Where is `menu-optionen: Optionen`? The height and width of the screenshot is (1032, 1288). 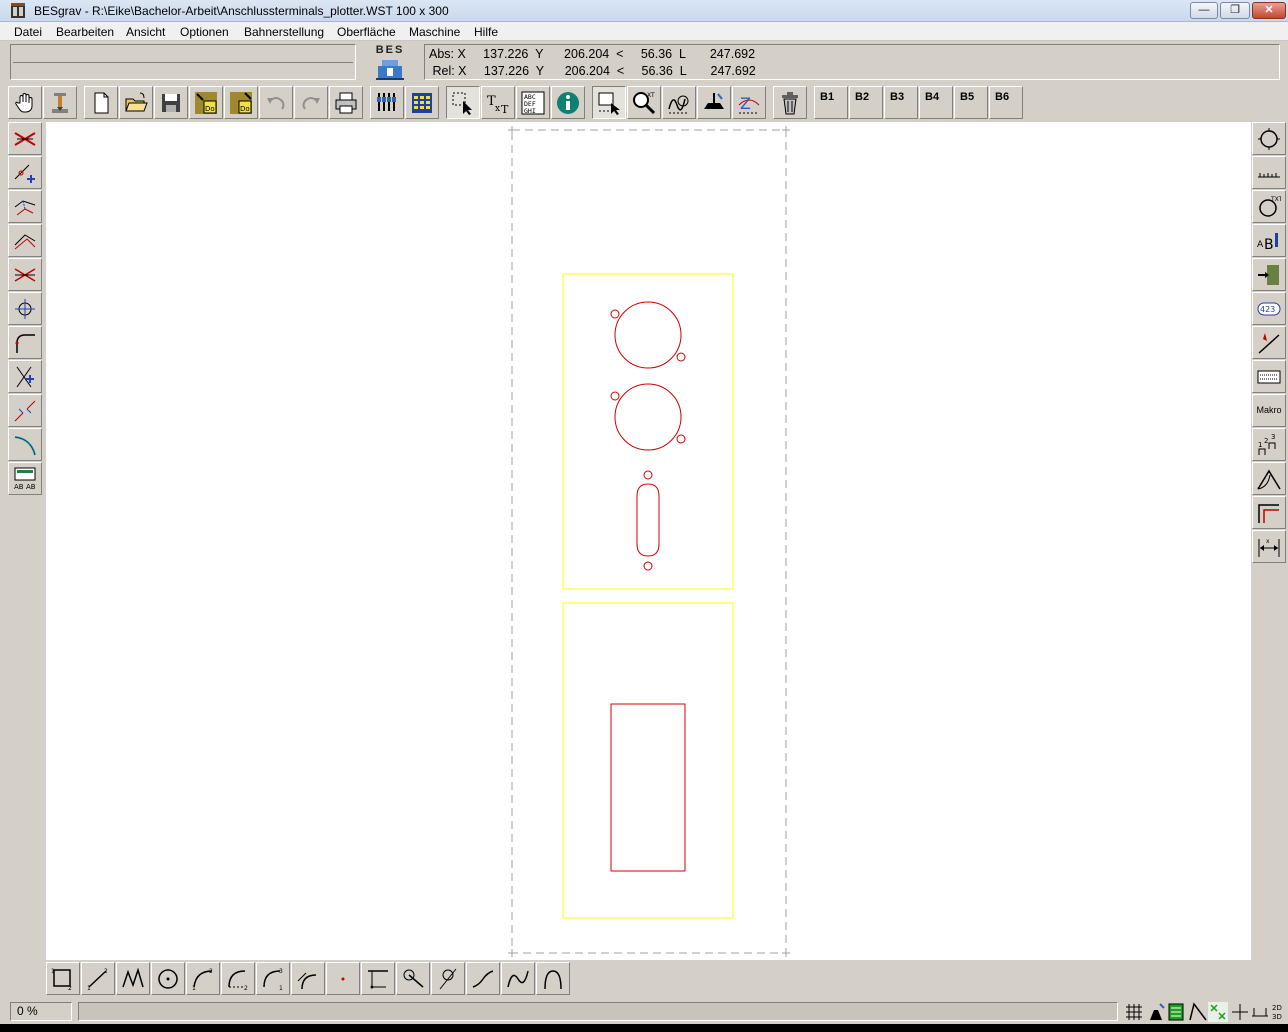 menu-optionen: Optionen is located at coordinates (204, 32).